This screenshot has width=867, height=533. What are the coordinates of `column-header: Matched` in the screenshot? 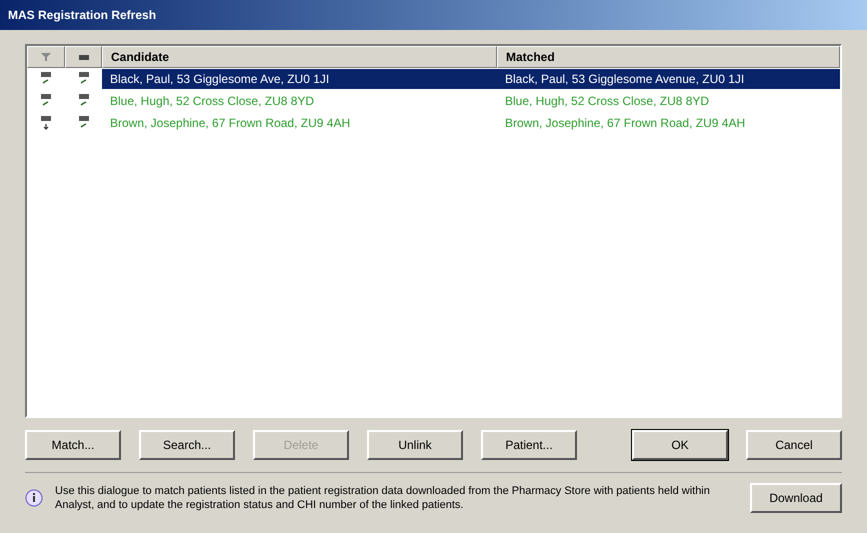 It's located at (668, 57).